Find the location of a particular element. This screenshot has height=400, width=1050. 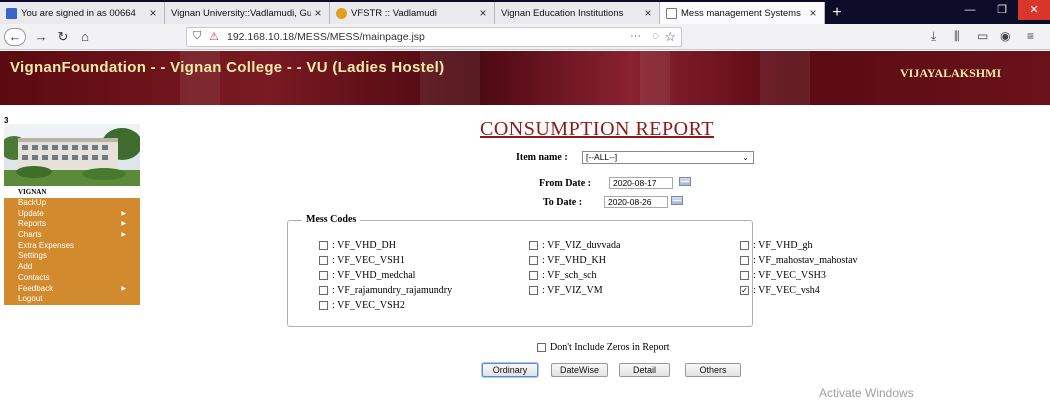

new-tab-icon: + is located at coordinates (837, 13).